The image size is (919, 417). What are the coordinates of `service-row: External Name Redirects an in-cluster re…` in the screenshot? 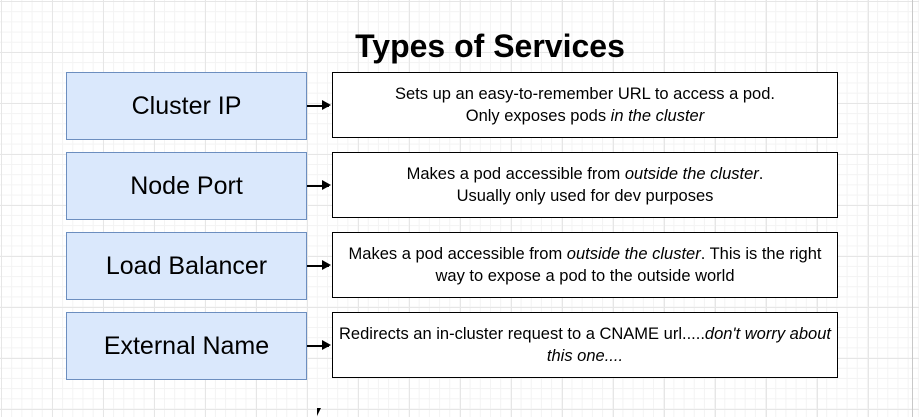 It's located at (453, 346).